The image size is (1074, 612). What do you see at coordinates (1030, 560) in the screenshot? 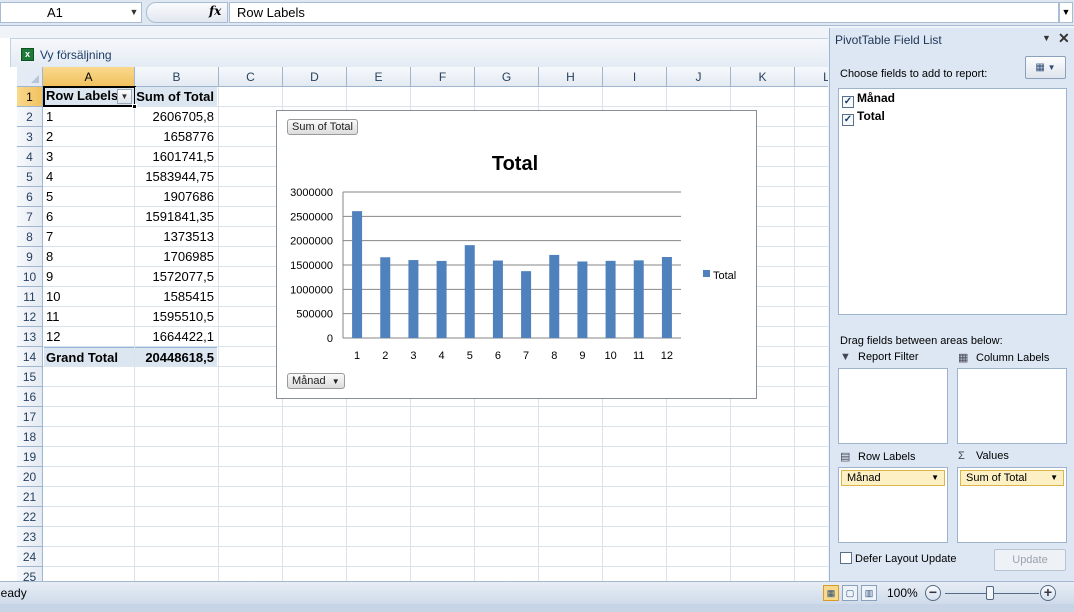
I see `update-button: Update` at bounding box center [1030, 560].